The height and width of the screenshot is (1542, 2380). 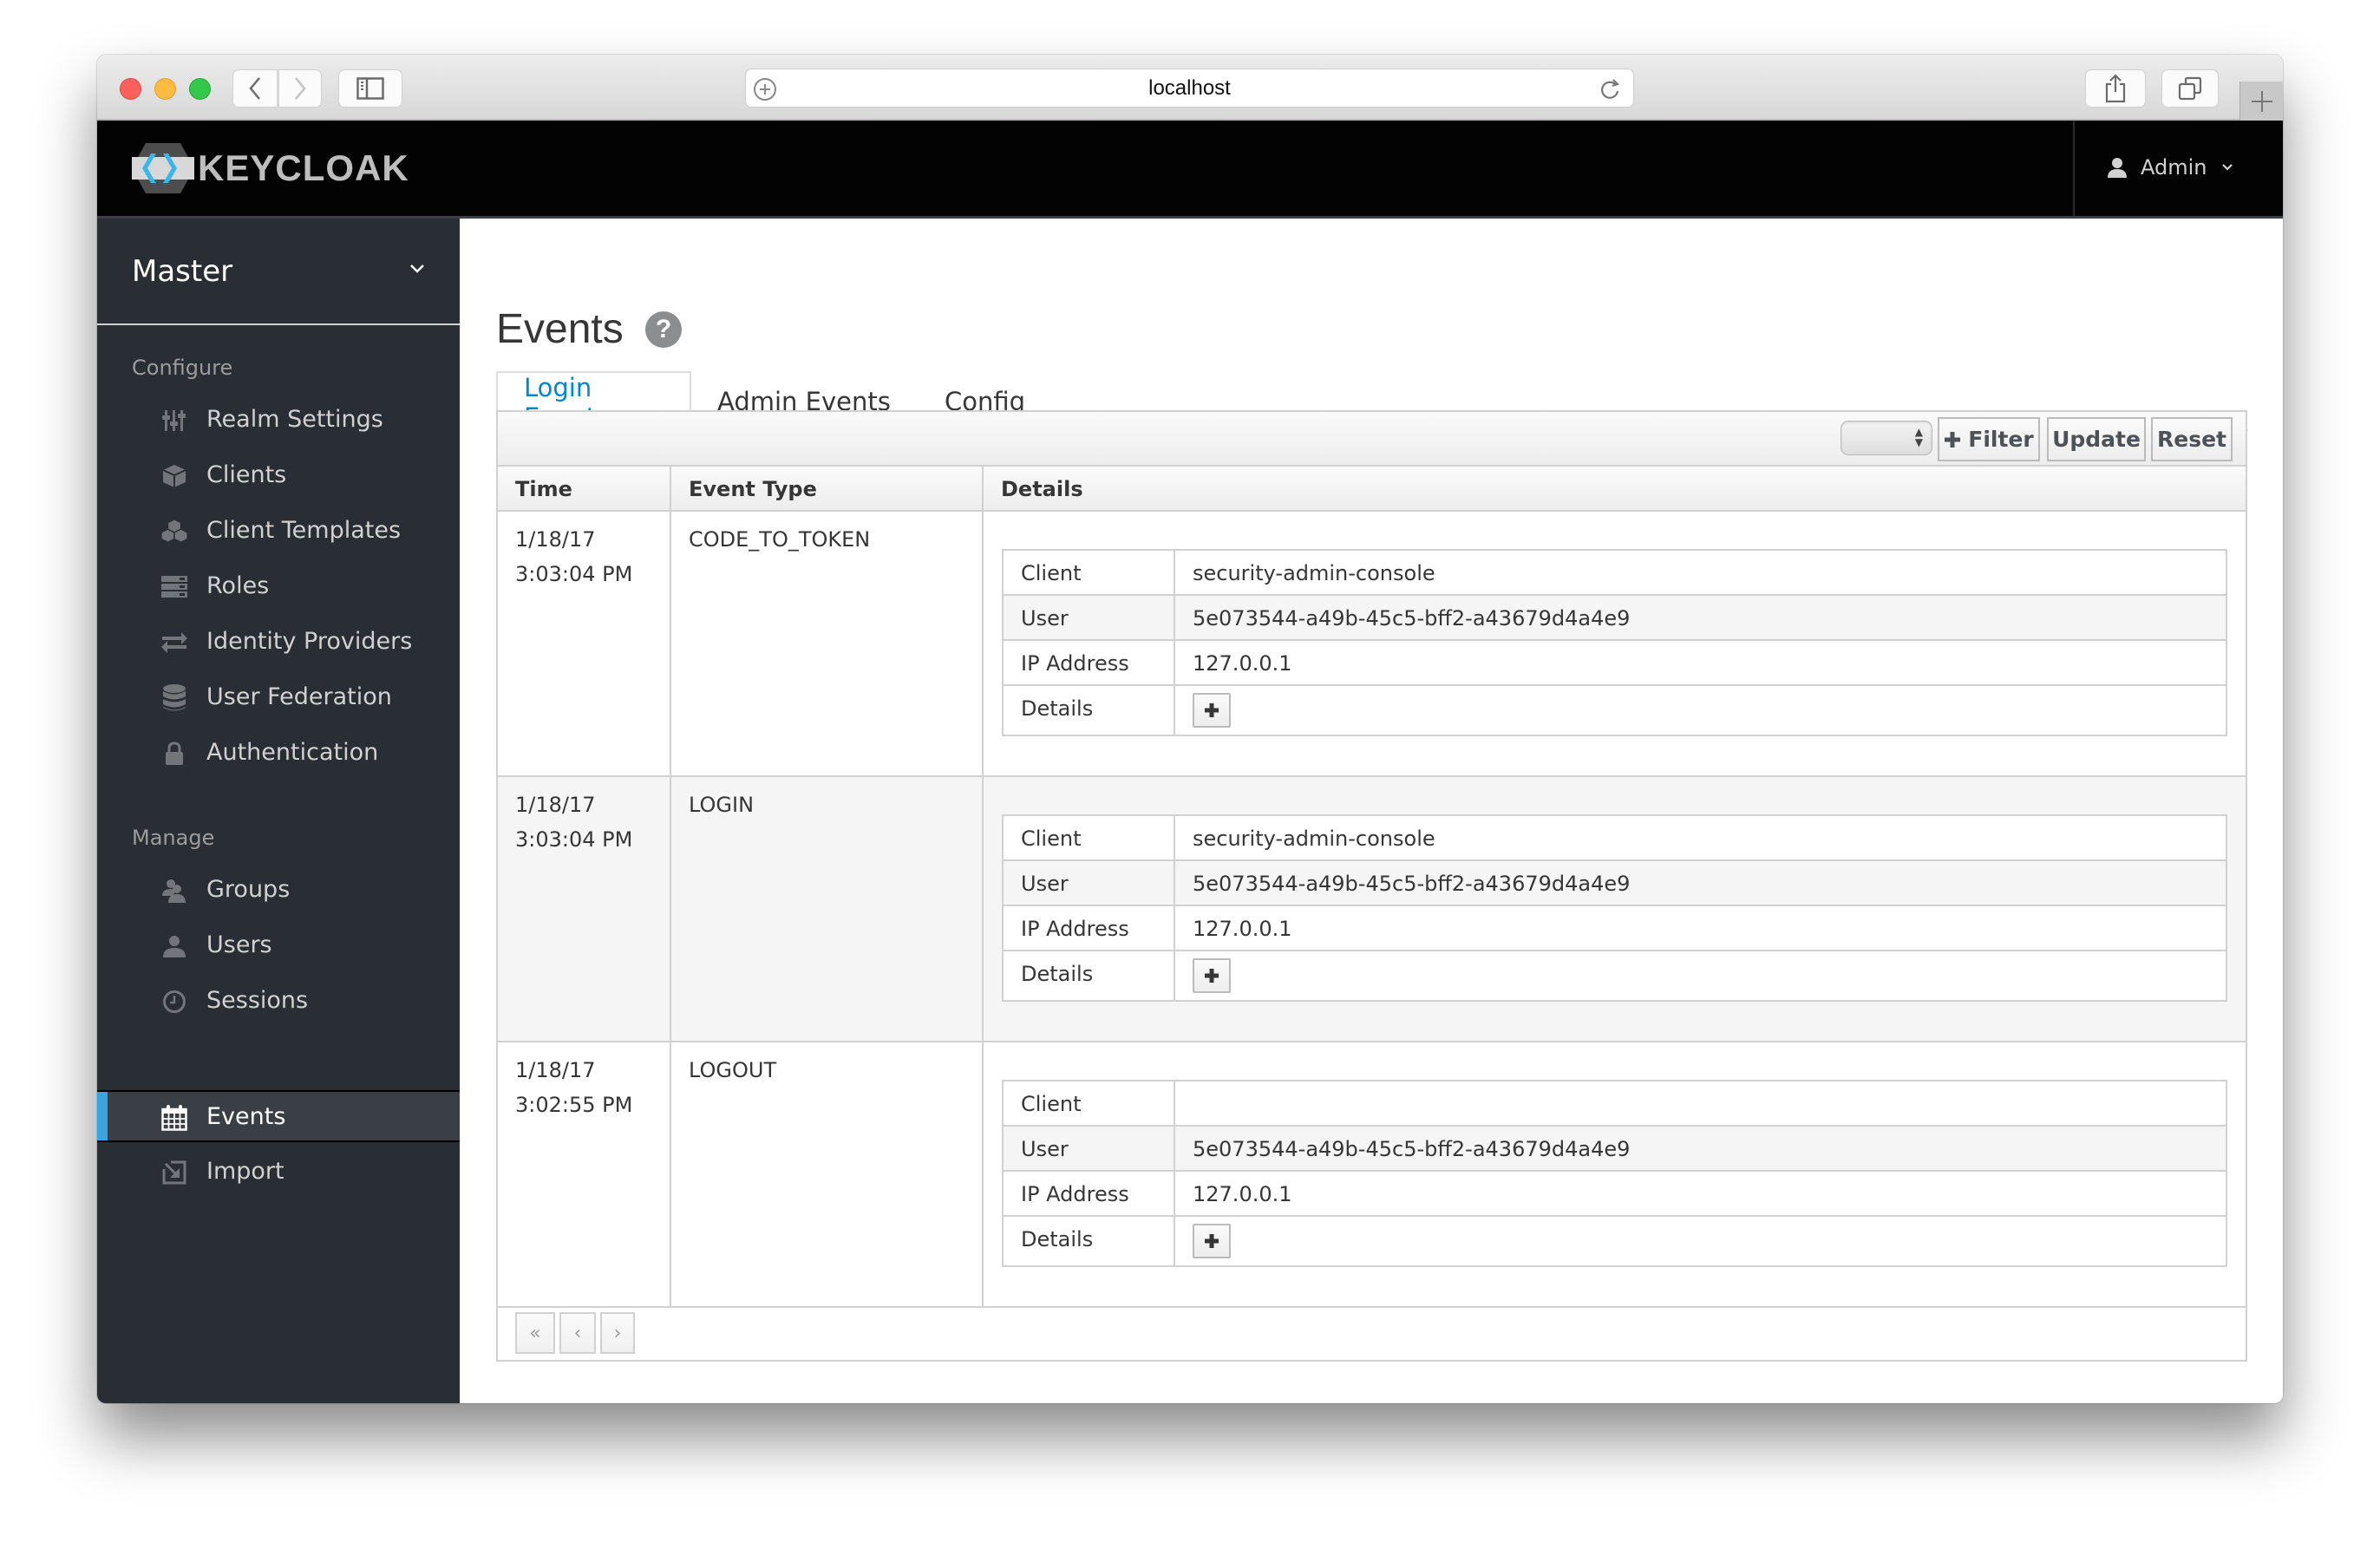 What do you see at coordinates (584, 909) in the screenshot?
I see `event-time-cell: 1/18/17 3:03:04 PM` at bounding box center [584, 909].